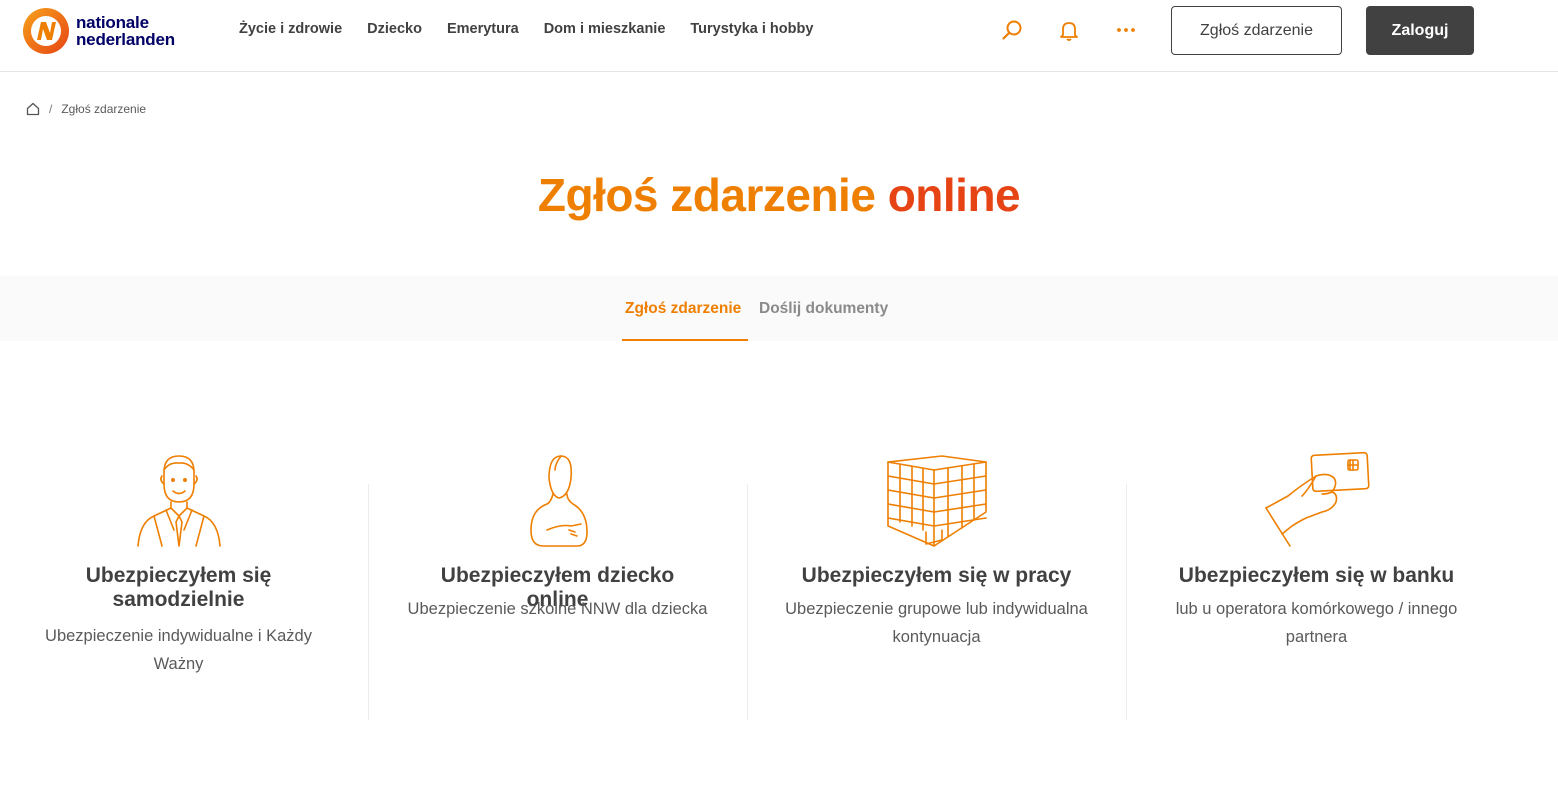 This screenshot has height=794, width=1558. Describe the element at coordinates (178, 501) in the screenshot. I see `businessman-icon` at that location.